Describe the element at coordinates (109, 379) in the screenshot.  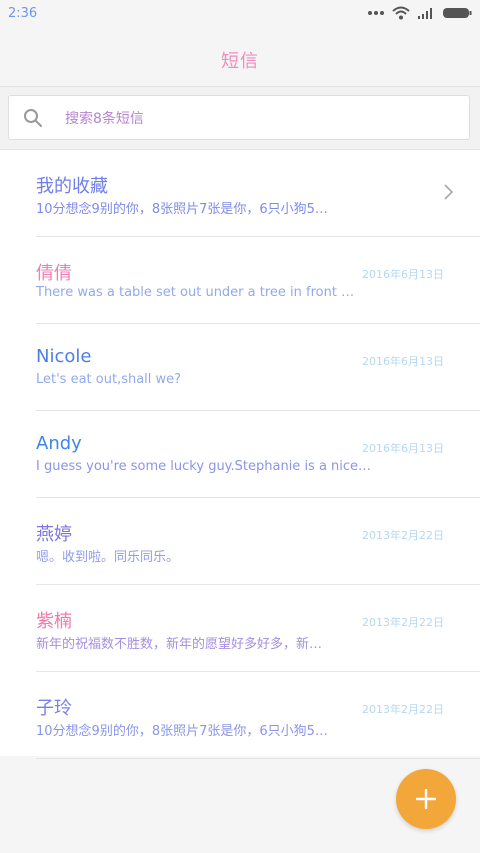
I see `message-preview: Let's eat out,shall we?` at that location.